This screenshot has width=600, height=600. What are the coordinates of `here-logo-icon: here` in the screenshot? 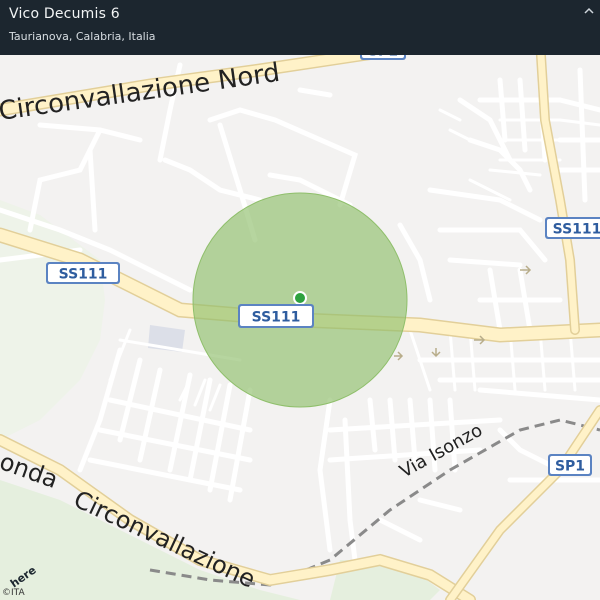 It's located at (23, 577).